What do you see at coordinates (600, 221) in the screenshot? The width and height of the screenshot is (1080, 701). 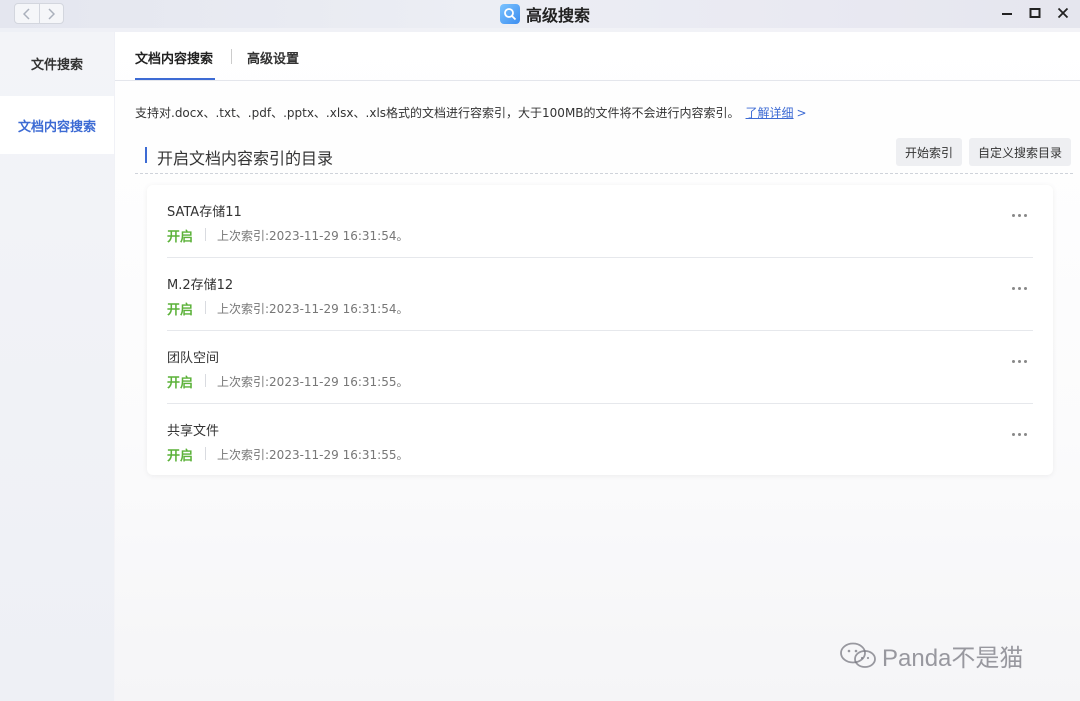 I see `list-item: SATA存储11 开启 上次索引:2023-11-29 16:31:54。` at bounding box center [600, 221].